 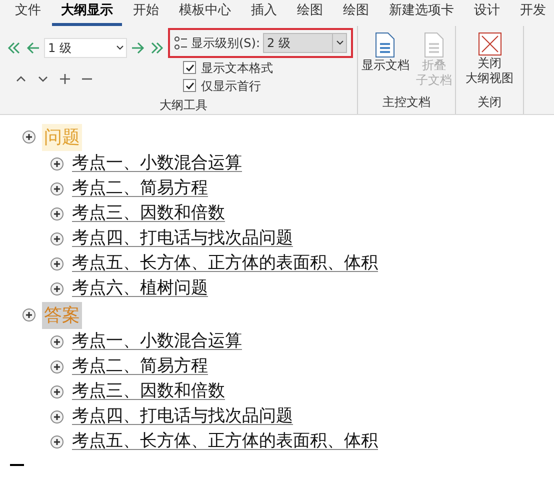 I want to click on end-of-document-marker, so click(x=17, y=465).